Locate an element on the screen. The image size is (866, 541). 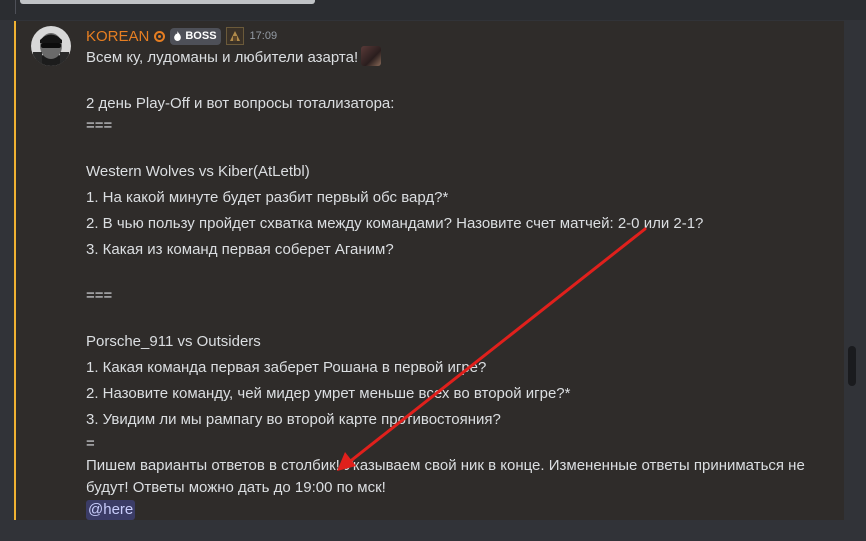
bottom-area is located at coordinates (433, 530).